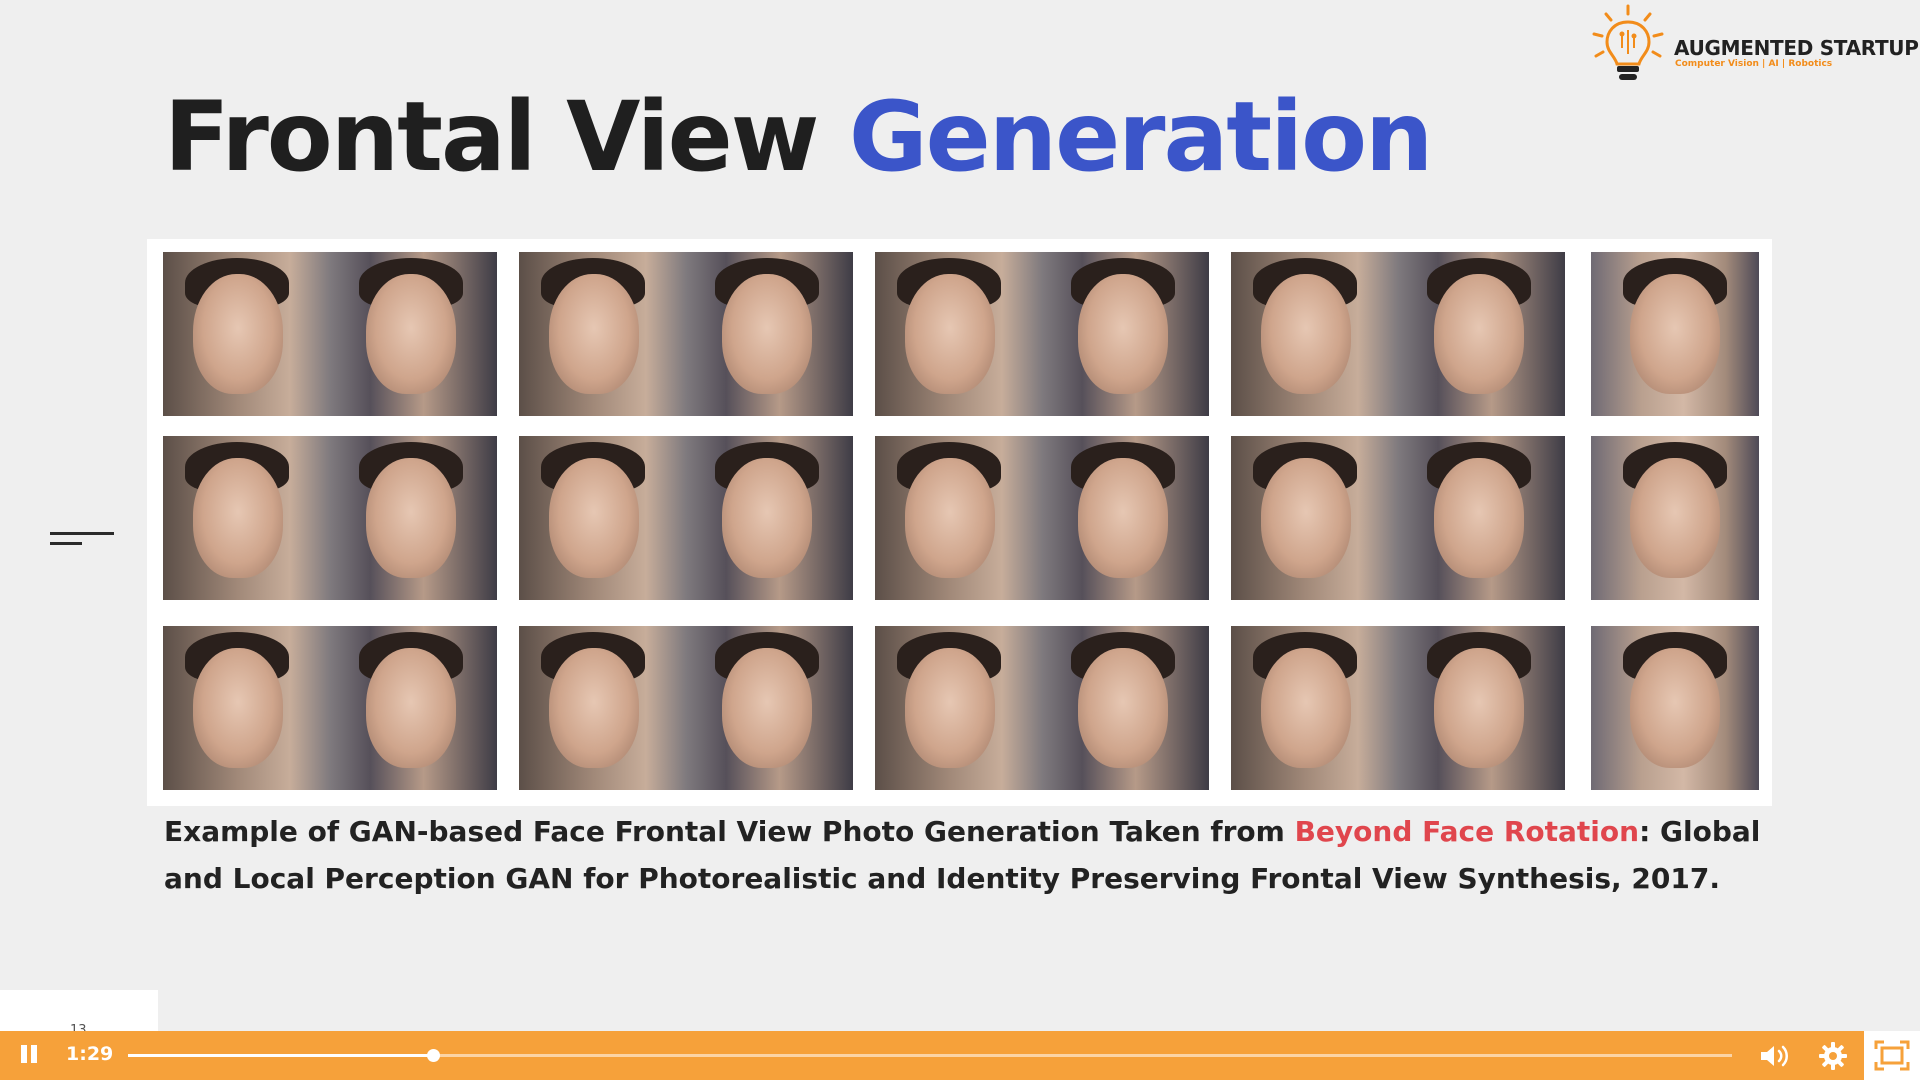 The image size is (1920, 1080). Describe the element at coordinates (930, 1055) in the screenshot. I see `progress-track` at that location.